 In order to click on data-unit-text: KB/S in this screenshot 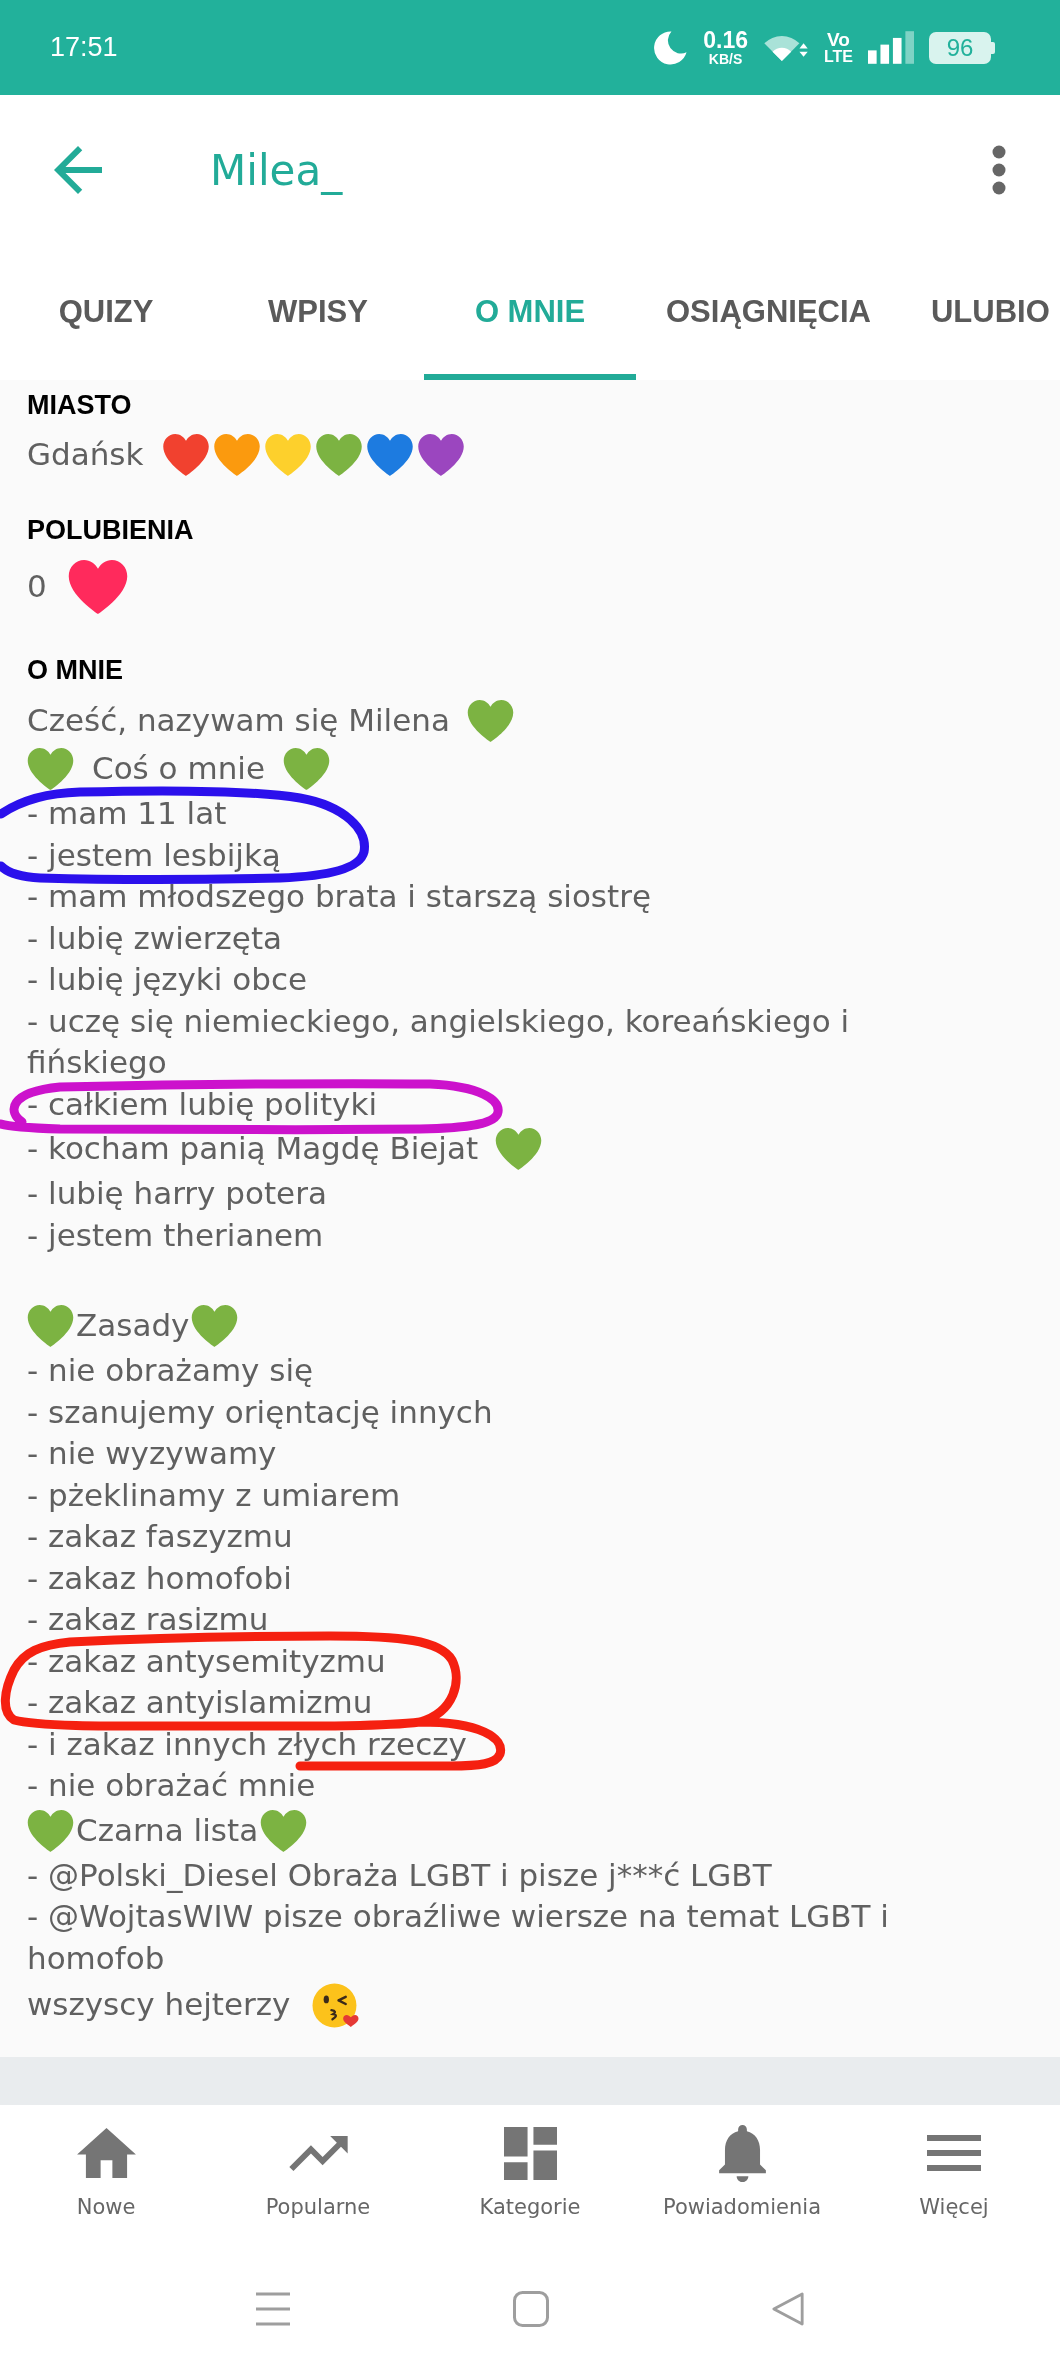, I will do `click(725, 59)`.